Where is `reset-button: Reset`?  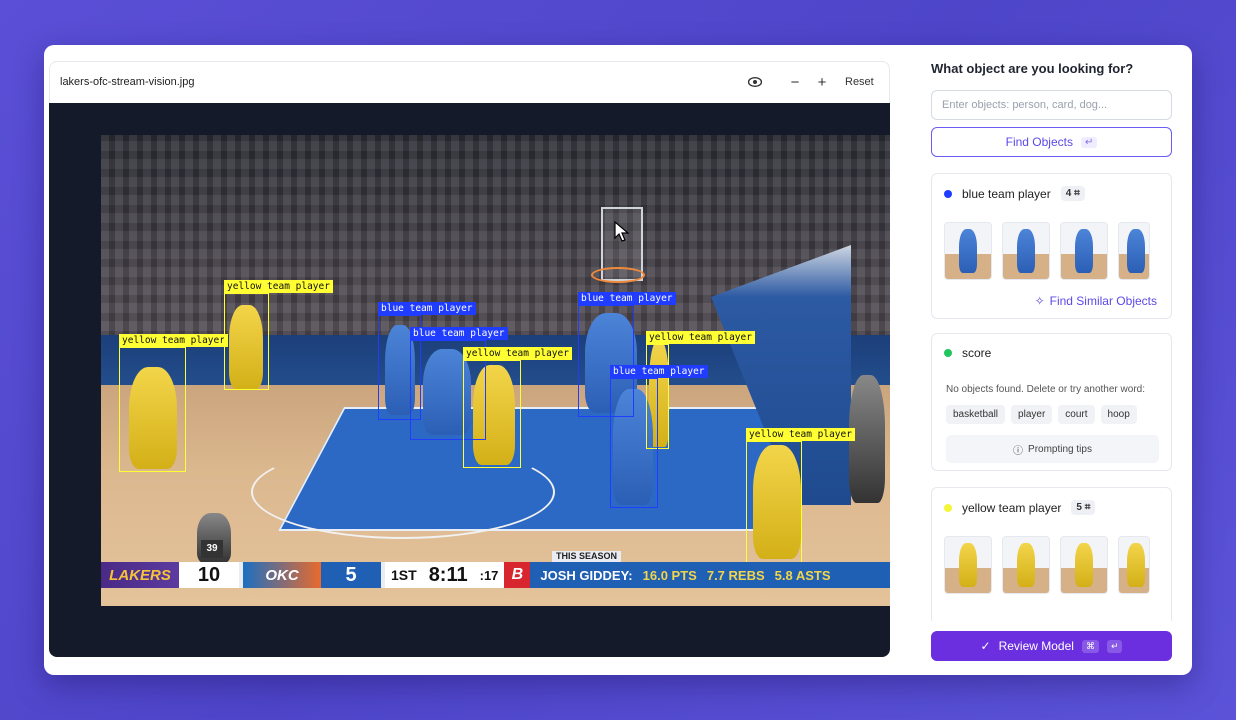
reset-button: Reset is located at coordinates (859, 82).